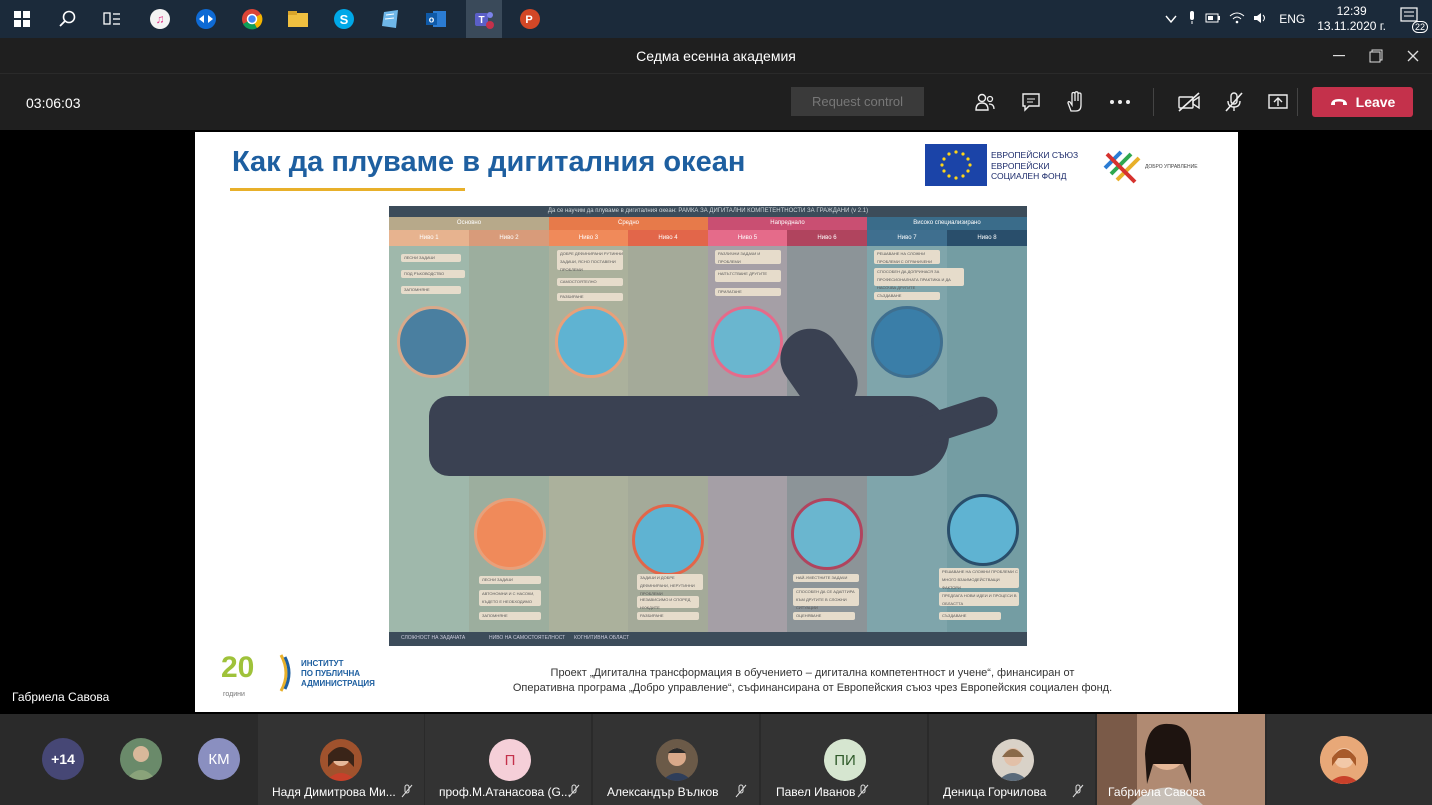  Describe the element at coordinates (1189, 102) in the screenshot. I see `camera-off-icon` at that location.